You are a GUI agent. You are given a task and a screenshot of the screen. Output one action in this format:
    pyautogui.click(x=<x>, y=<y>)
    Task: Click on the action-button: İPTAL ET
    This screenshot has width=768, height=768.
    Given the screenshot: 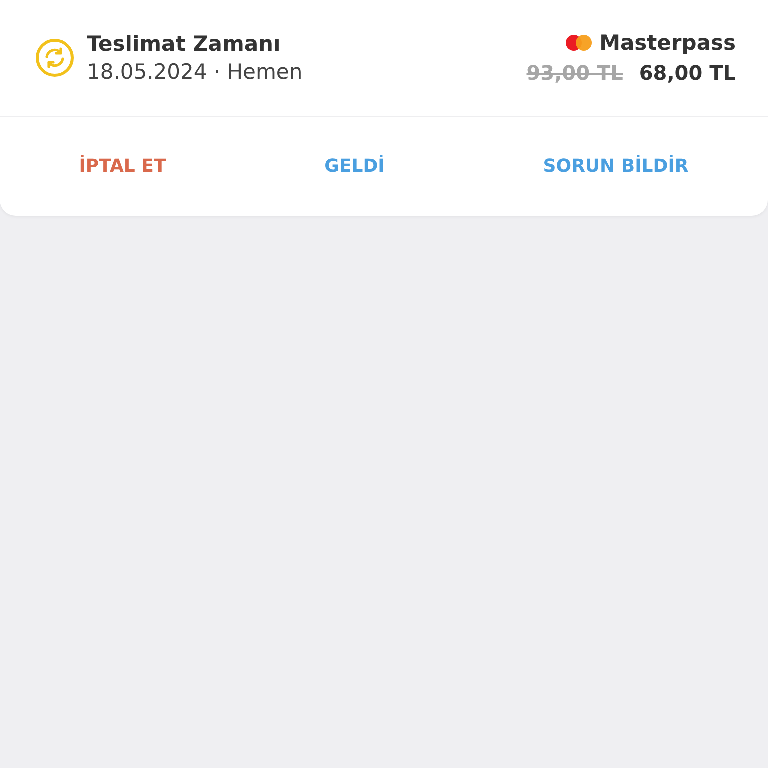 What is the action you would take?
    pyautogui.click(x=122, y=166)
    